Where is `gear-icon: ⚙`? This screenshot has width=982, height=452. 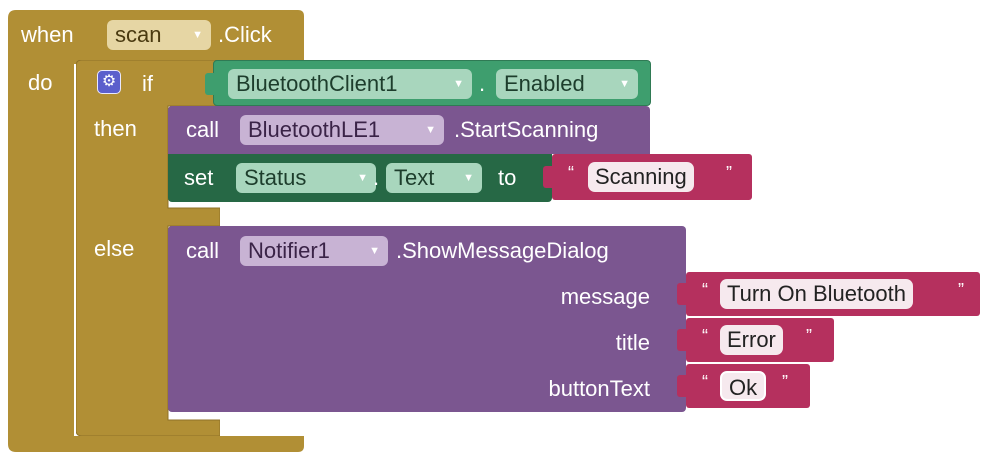 gear-icon: ⚙ is located at coordinates (109, 82).